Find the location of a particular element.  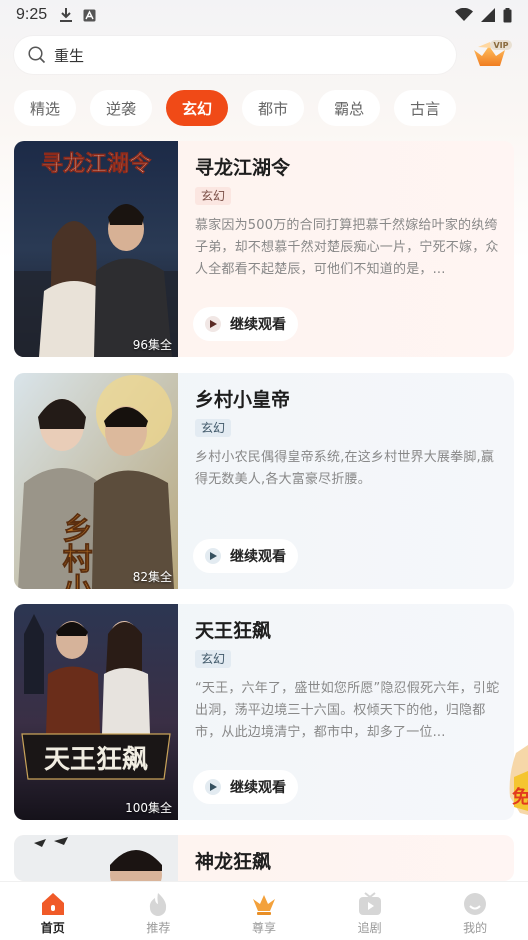

home-icon is located at coordinates (52, 903).